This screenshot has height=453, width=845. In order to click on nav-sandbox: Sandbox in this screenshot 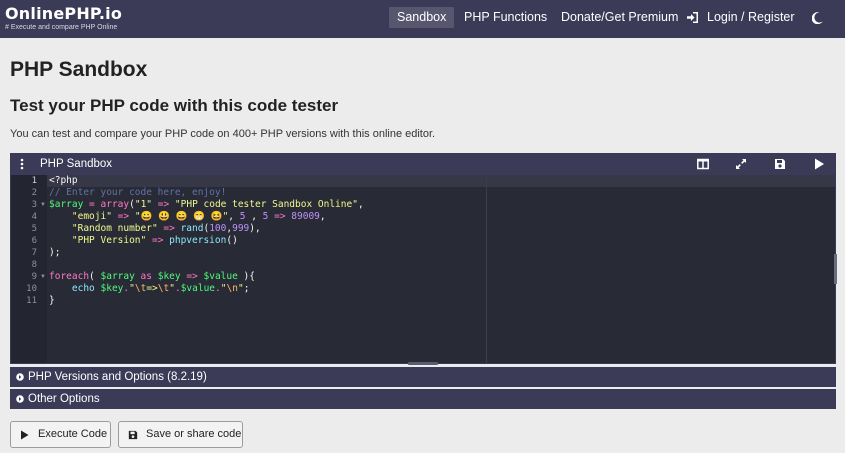, I will do `click(422, 17)`.